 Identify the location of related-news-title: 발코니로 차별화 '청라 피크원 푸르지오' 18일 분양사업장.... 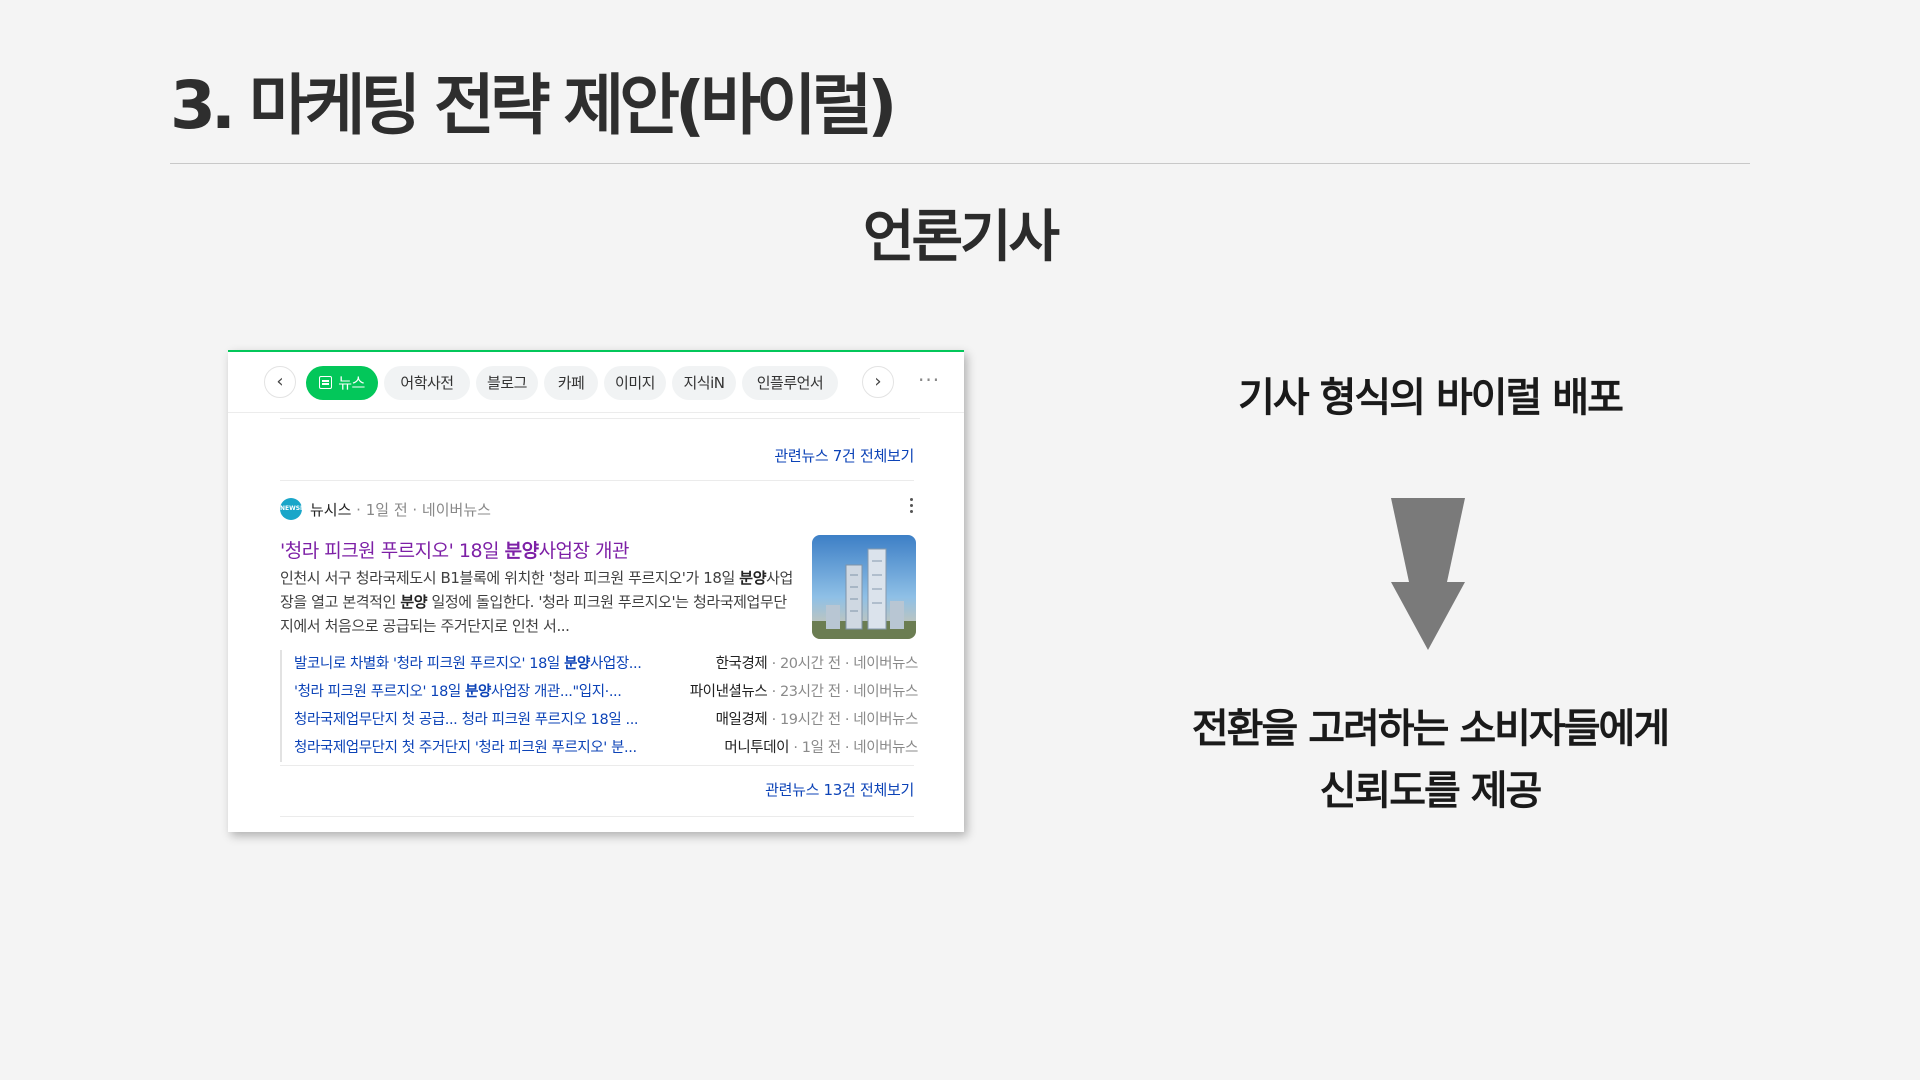
(468, 664).